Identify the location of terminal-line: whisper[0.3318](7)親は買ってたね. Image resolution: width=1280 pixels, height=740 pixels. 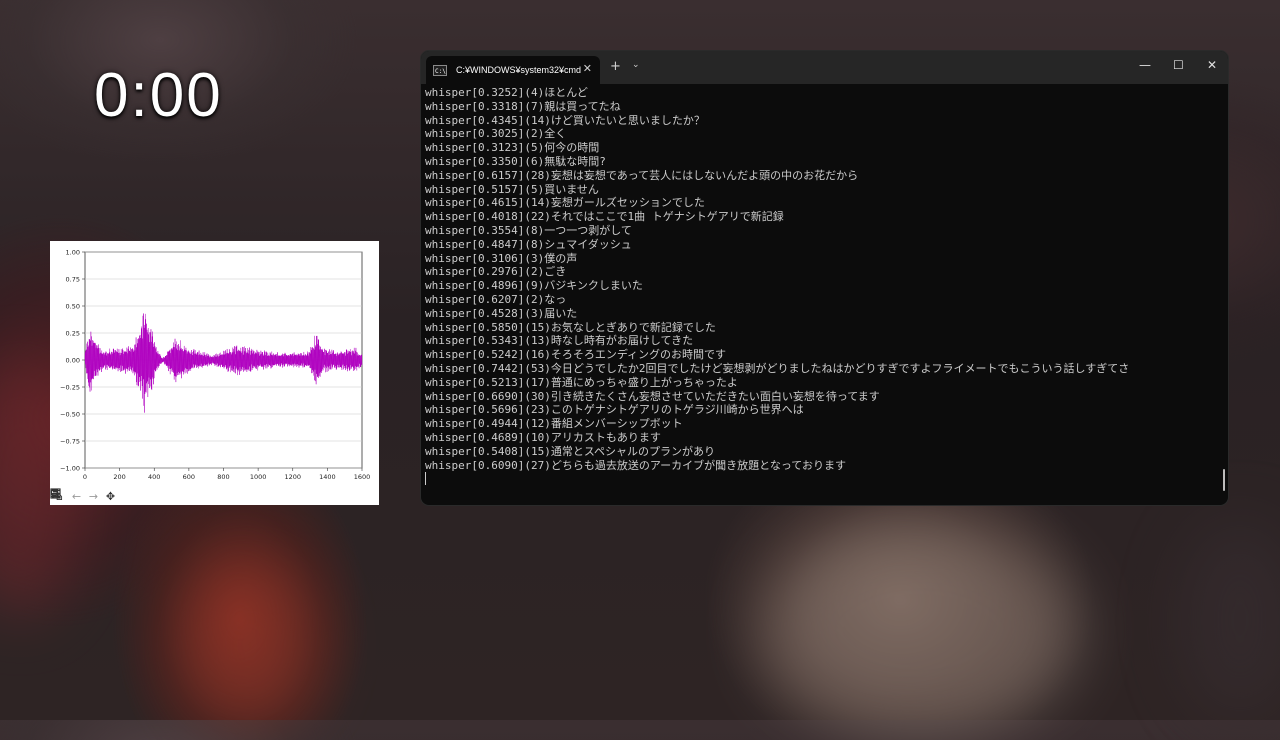
(523, 106).